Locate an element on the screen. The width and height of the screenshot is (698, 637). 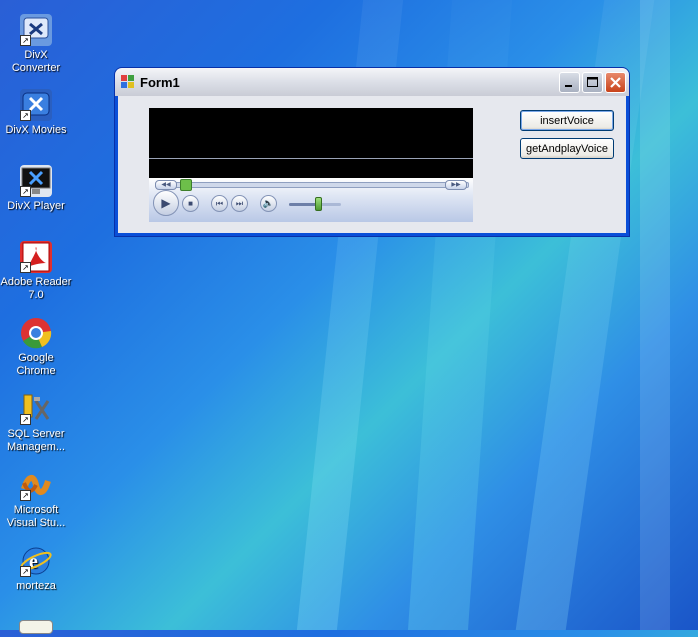
next-button: ⏭ is located at coordinates (239, 203).